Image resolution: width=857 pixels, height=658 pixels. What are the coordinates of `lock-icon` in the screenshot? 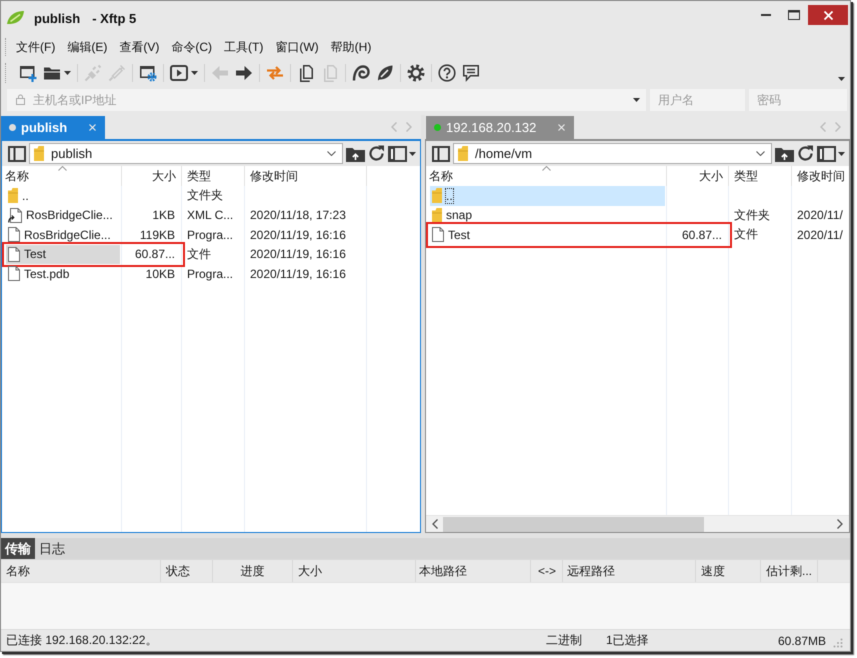 It's located at (20, 99).